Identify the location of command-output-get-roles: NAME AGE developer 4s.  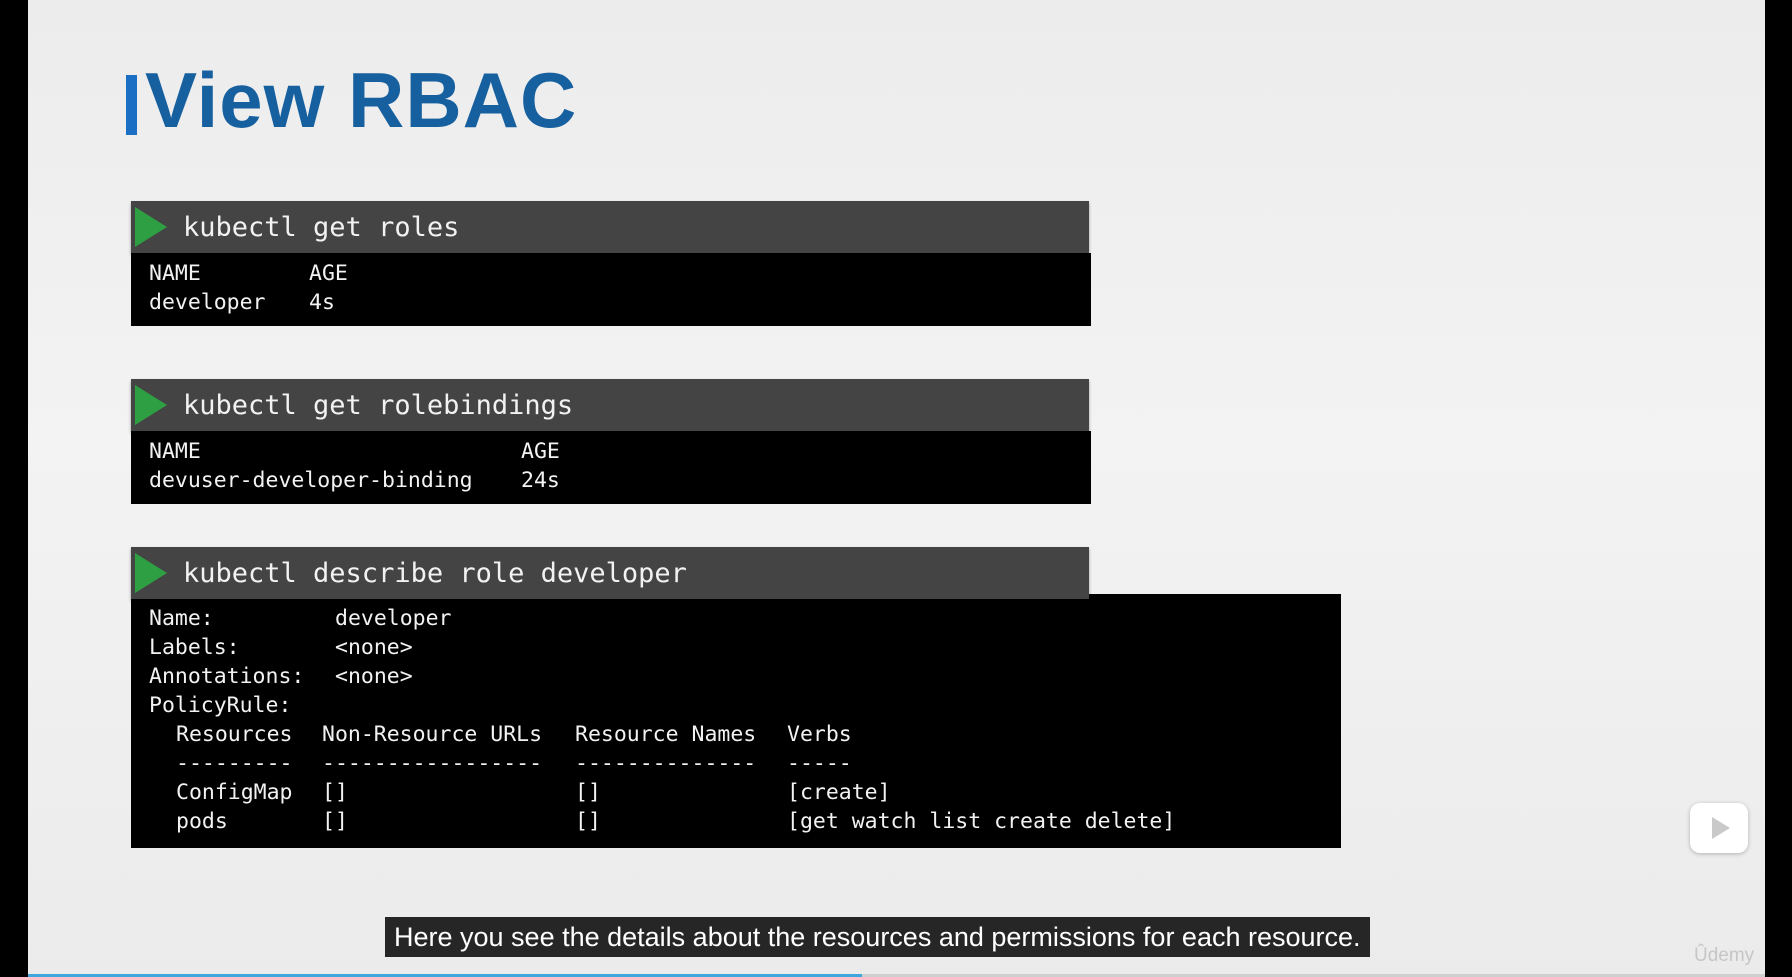
(611, 289).